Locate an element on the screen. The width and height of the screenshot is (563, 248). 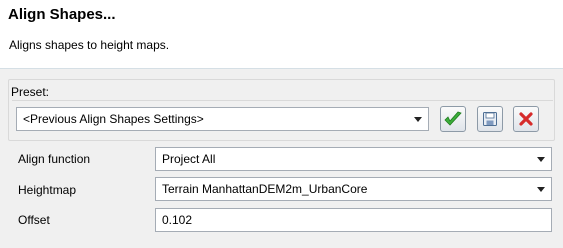
preset-divider is located at coordinates (282, 100).